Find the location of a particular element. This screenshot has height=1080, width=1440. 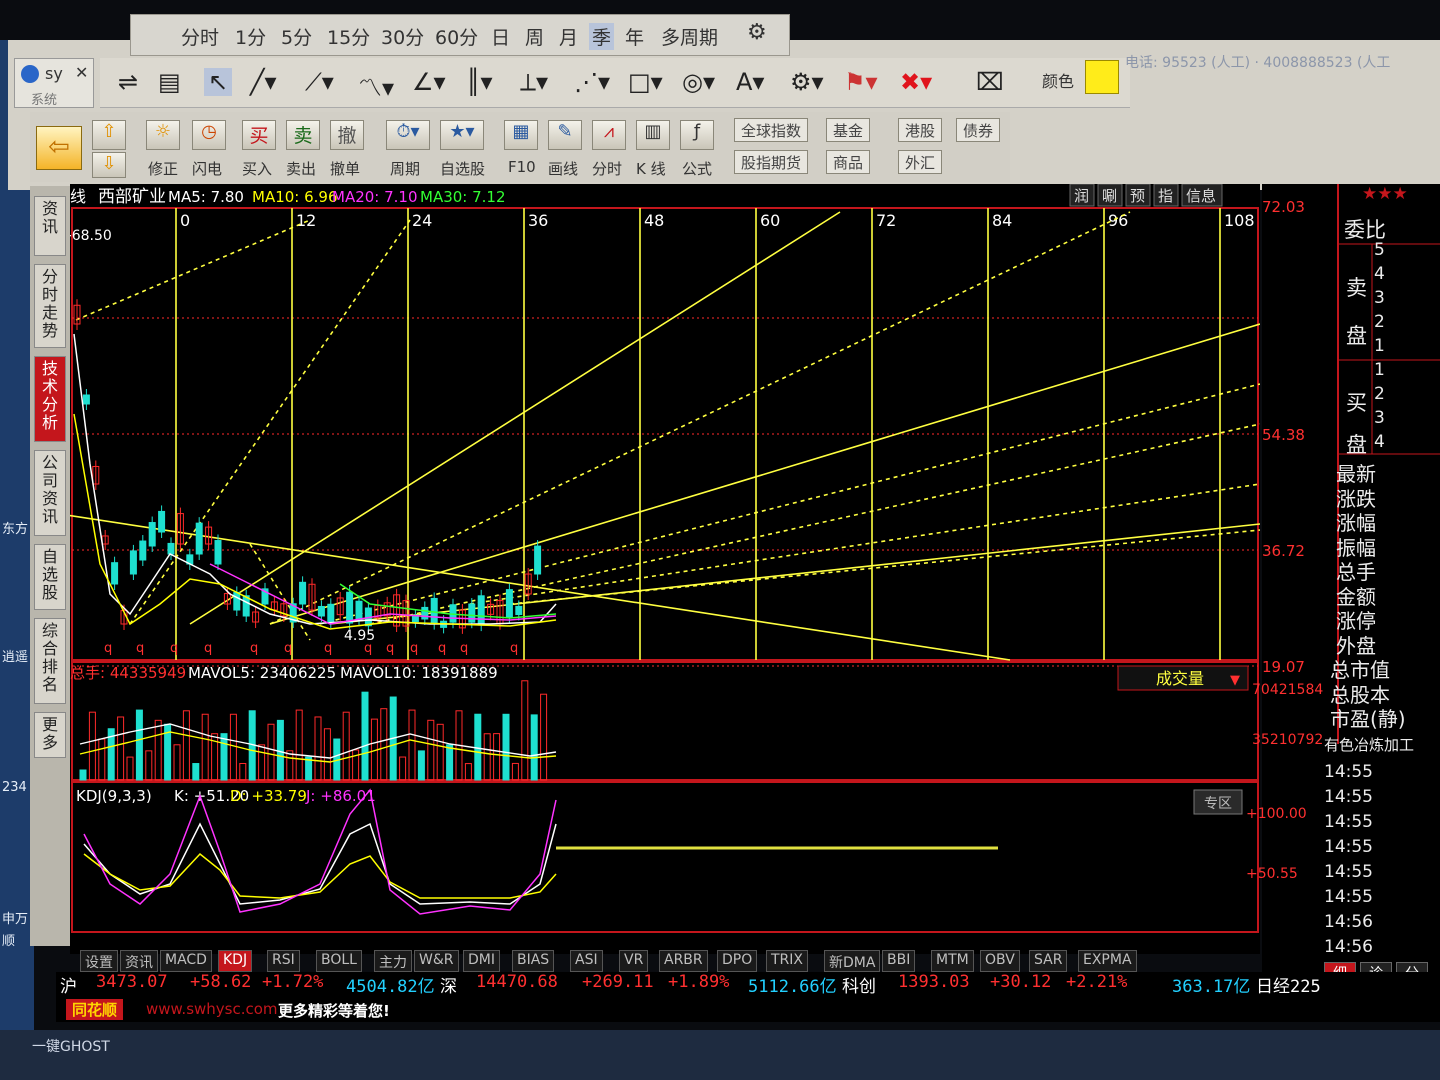

indicator-tab: 新DMA is located at coordinates (852, 961).